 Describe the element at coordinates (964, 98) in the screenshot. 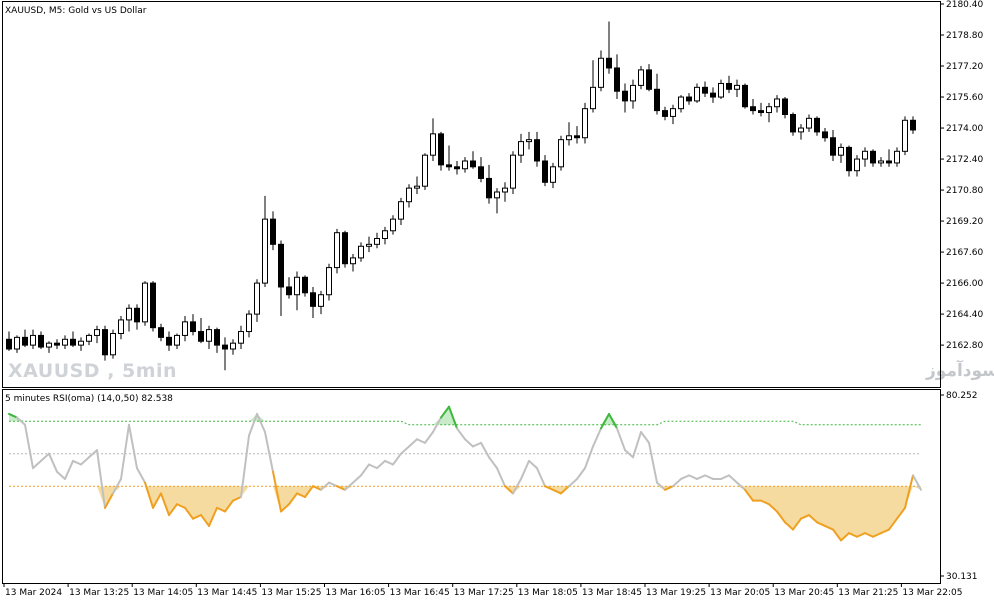

I see `price-tick-label: 2175.60` at that location.